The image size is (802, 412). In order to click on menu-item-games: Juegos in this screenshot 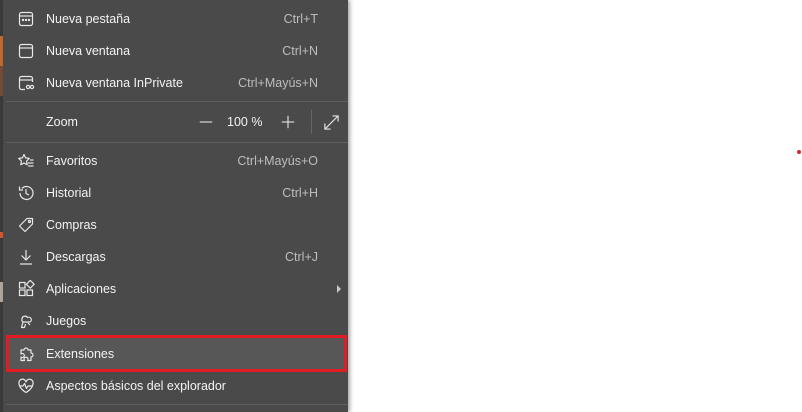, I will do `click(175, 321)`.